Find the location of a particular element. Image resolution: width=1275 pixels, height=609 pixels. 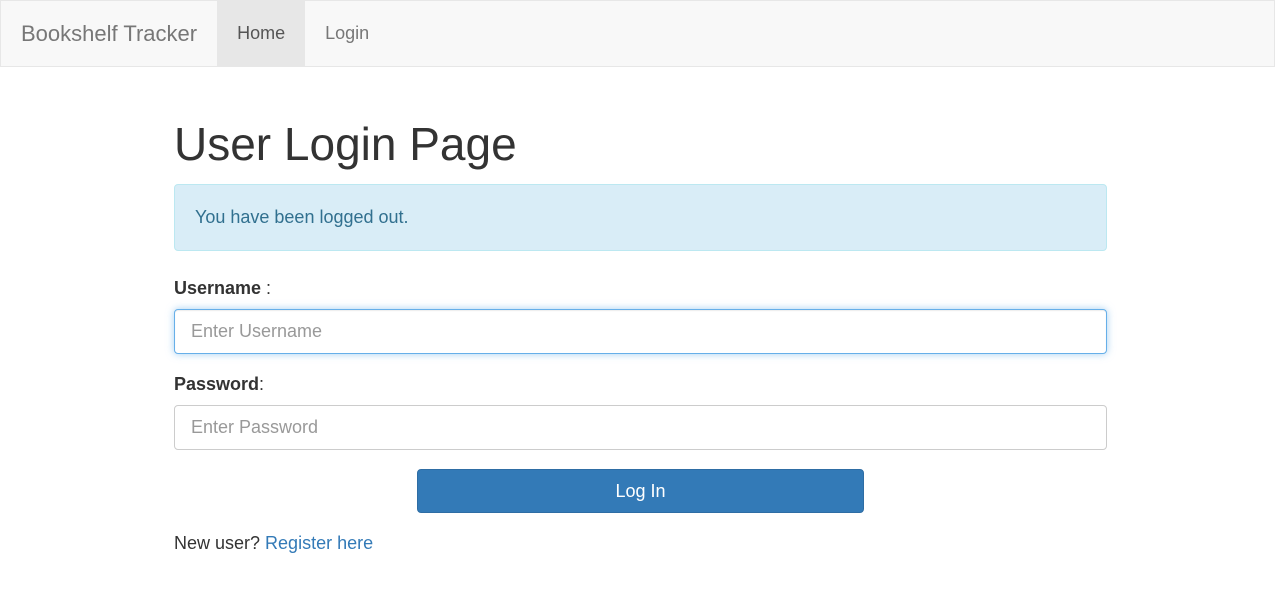

brand-link: Bookshelf Tracker is located at coordinates (109, 33).